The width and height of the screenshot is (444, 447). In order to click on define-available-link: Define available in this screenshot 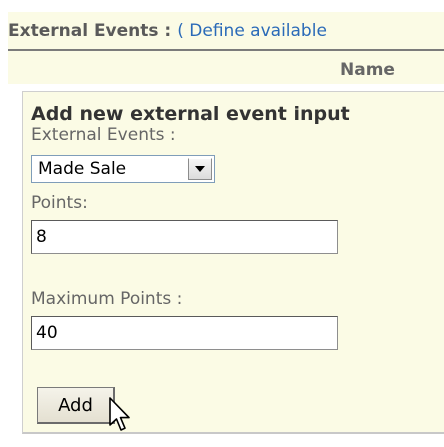, I will do `click(258, 31)`.